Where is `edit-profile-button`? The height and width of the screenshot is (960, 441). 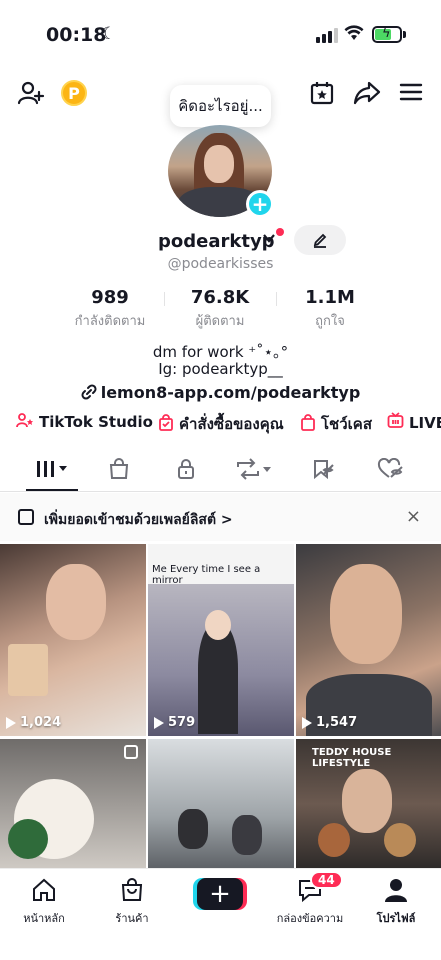 edit-profile-button is located at coordinates (320, 240).